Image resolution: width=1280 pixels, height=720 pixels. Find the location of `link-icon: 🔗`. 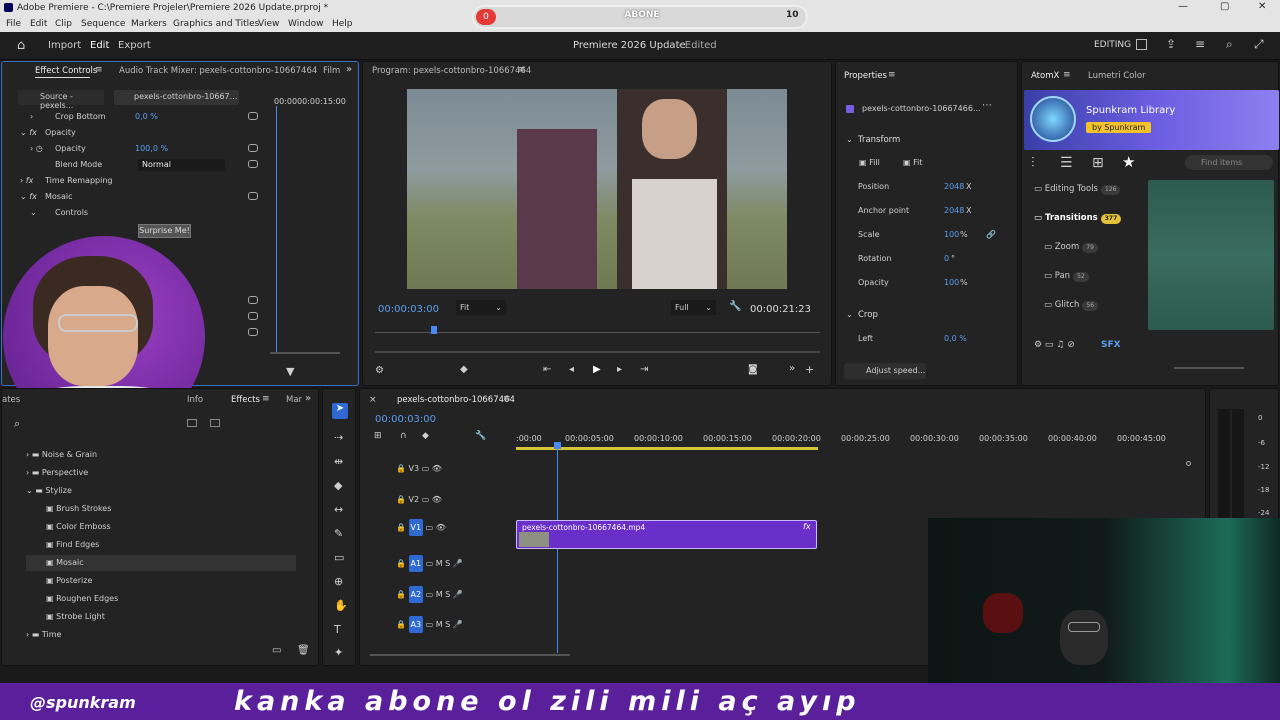

link-icon: 🔗 is located at coordinates (991, 234).